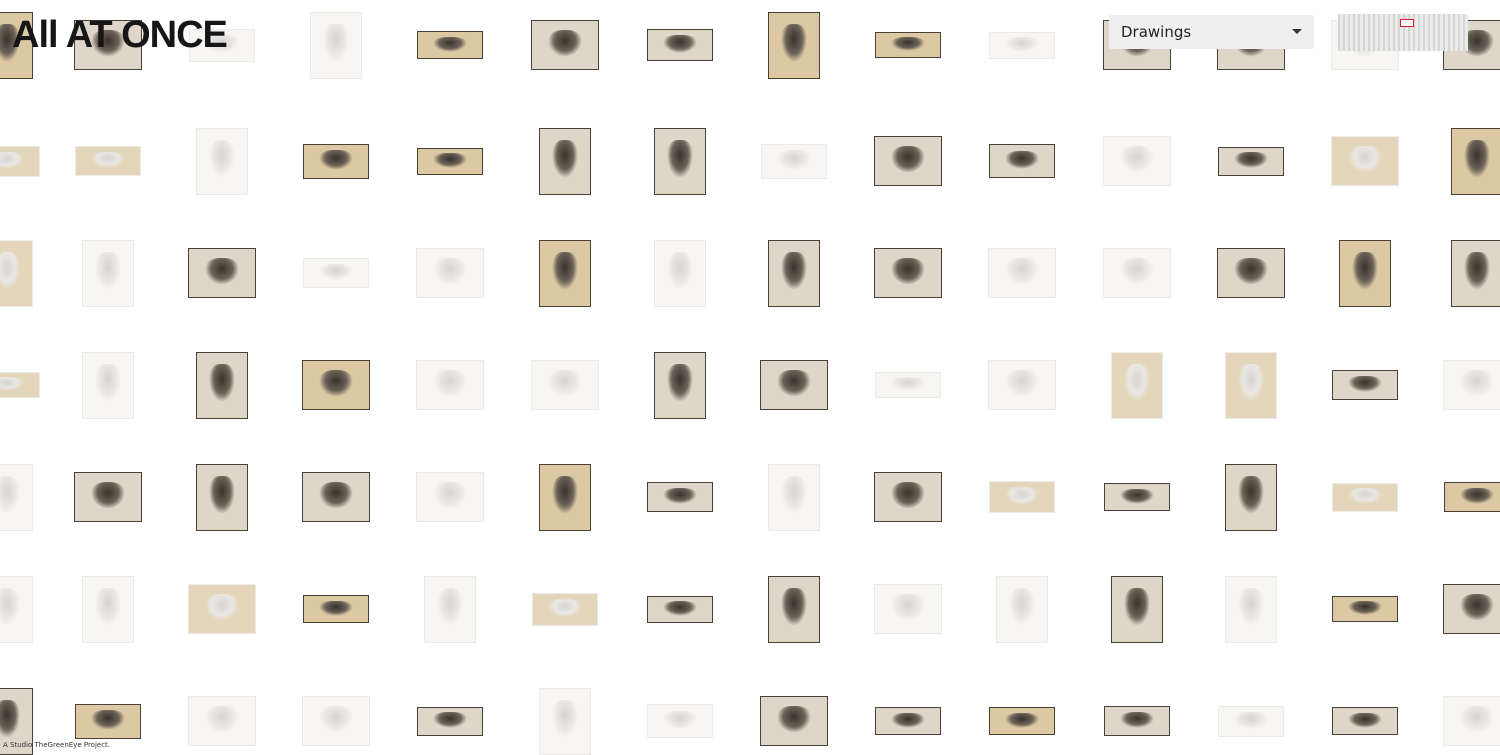  Describe the element at coordinates (1211, 32) in the screenshot. I see `category-select: Drawings` at that location.